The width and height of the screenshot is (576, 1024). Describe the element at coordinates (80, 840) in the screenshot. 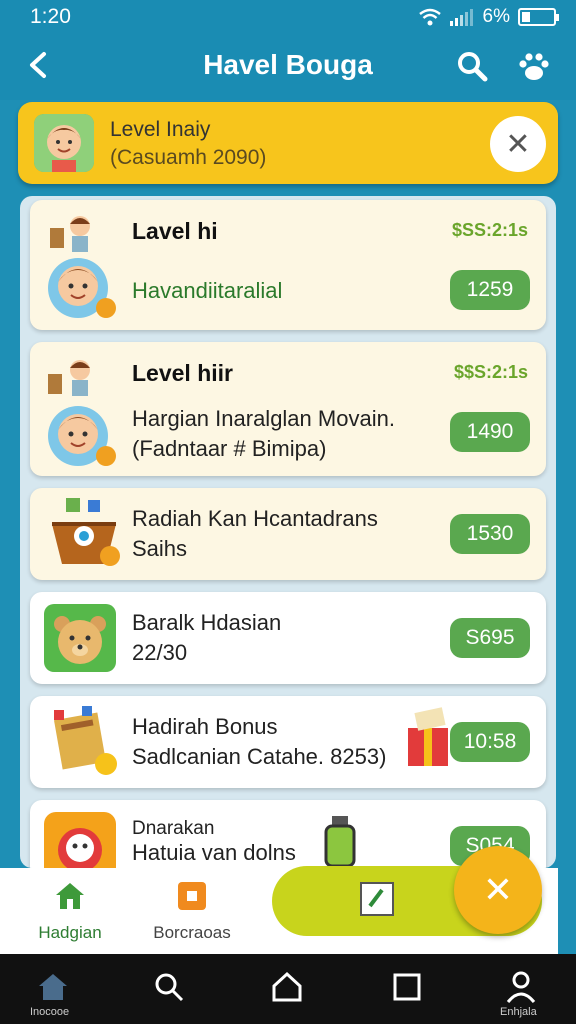

I see `mascot-icon` at that location.